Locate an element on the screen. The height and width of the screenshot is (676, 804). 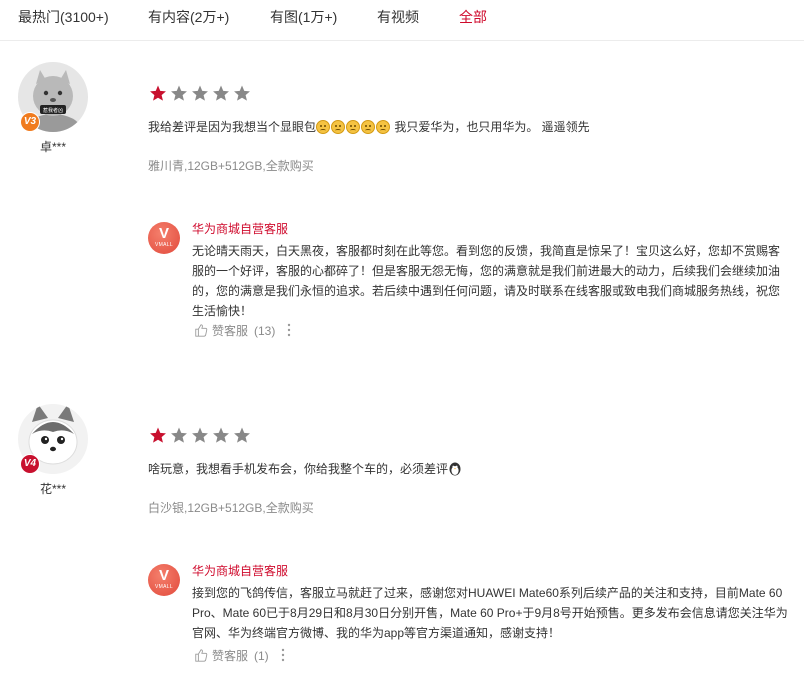
like-reply-button: 赞客服 (1) is located at coordinates (231, 656).